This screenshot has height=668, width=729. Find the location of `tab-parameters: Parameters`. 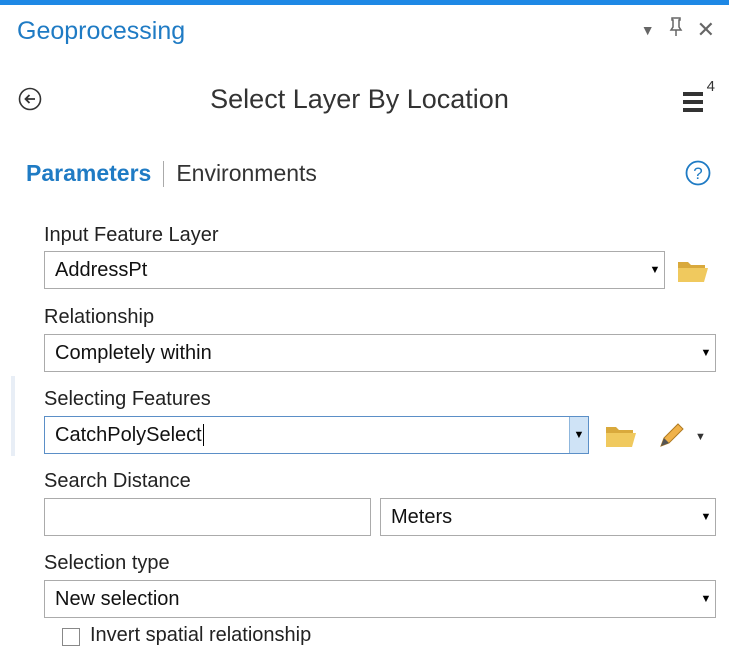

tab-parameters: Parameters is located at coordinates (88, 173).